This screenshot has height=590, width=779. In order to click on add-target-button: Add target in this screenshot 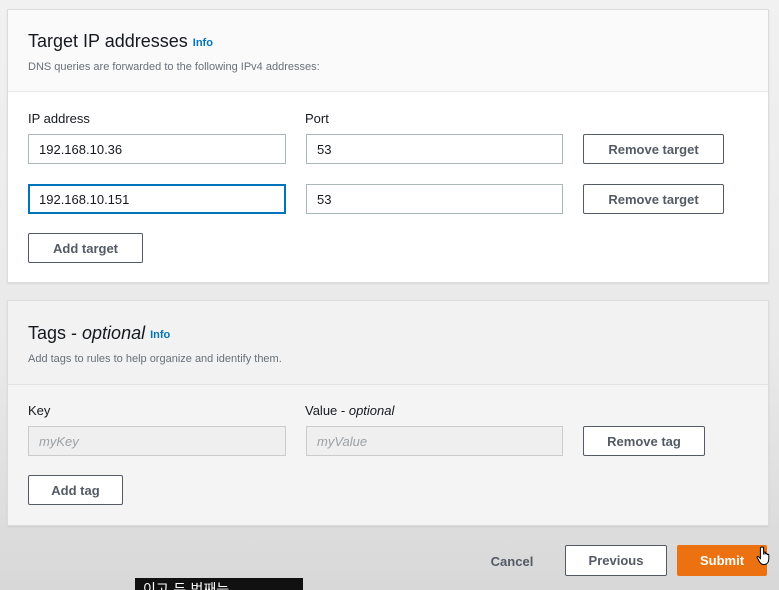, I will do `click(85, 248)`.